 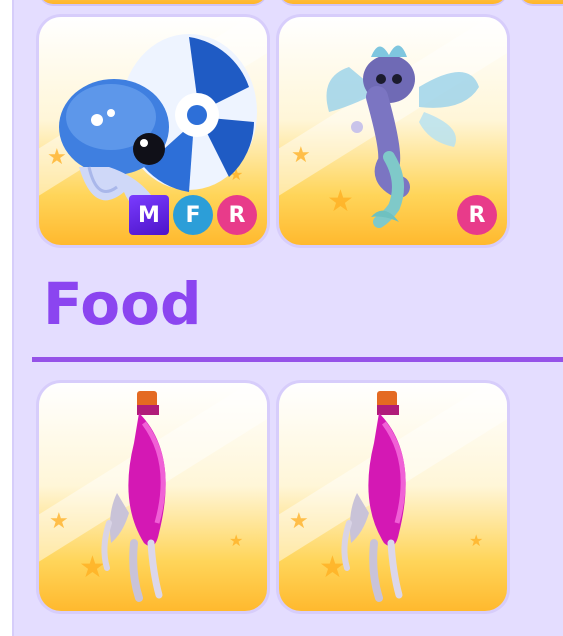 What do you see at coordinates (297, 359) in the screenshot?
I see `section-divider` at bounding box center [297, 359].